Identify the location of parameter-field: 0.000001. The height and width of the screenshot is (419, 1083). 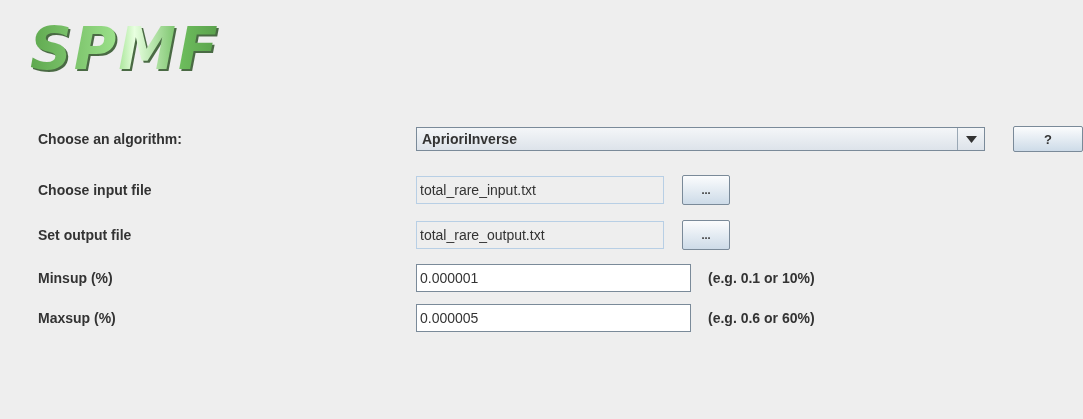
(553, 278).